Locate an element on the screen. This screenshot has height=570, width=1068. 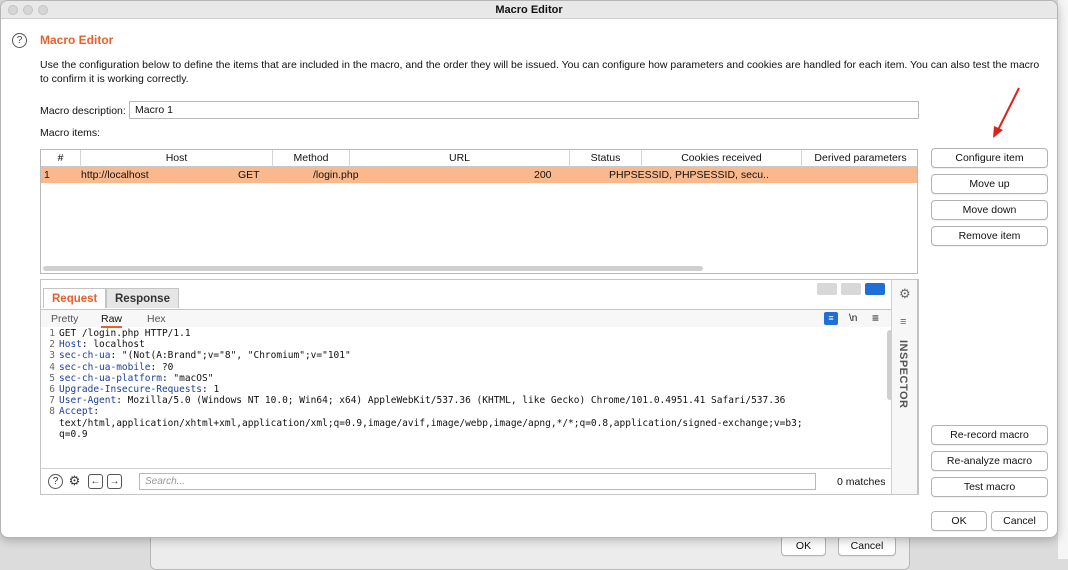
re-analyze-macro-button: Re-analyze macro is located at coordinates (989, 461).